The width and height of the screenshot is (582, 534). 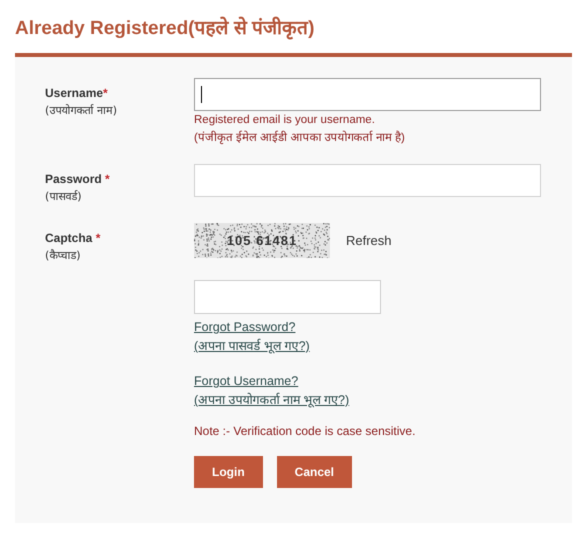 I want to click on field-label: Captcha *, so click(x=73, y=238).